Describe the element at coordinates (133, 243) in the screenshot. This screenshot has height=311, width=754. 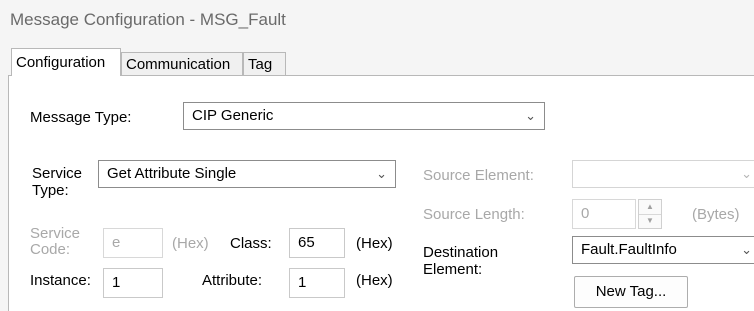
I see `service-code-field: e` at that location.